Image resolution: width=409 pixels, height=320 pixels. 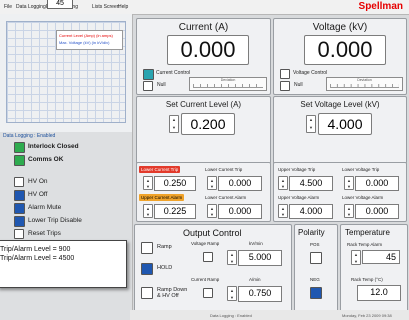 I want to click on lower-current-trip-label: Lower Current Trip, so click(x=224, y=169).